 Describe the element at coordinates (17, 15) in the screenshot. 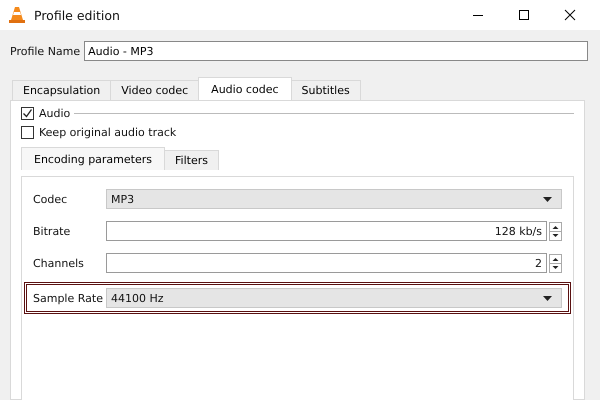

I see `traffic-cone-icon` at that location.